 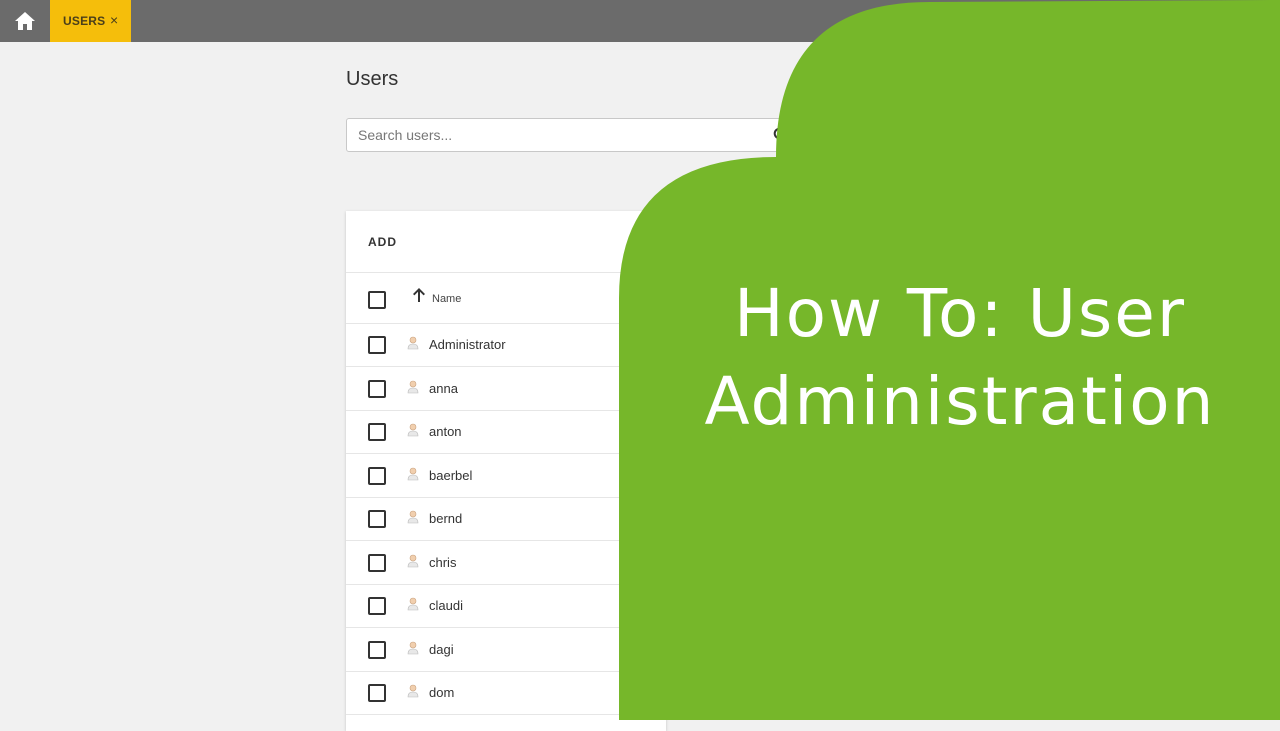 I want to click on top-bar: USERS ×, so click(x=640, y=21).